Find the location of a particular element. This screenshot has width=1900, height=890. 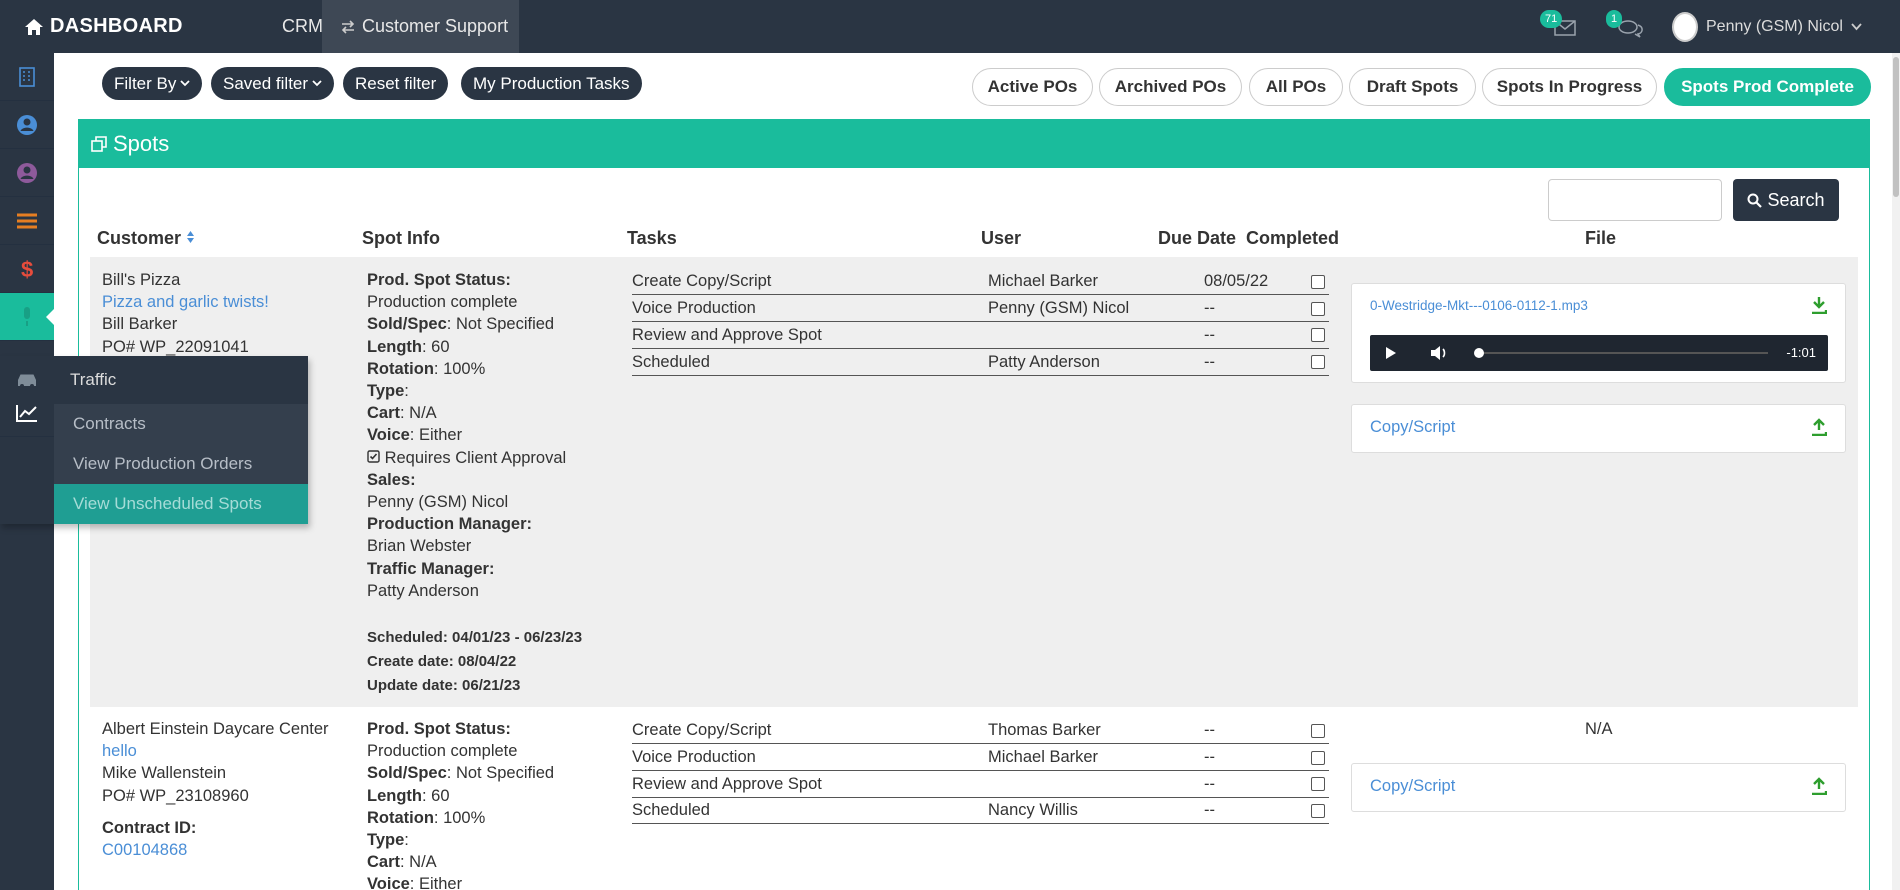

file-not-available: N/A is located at coordinates (1599, 729).